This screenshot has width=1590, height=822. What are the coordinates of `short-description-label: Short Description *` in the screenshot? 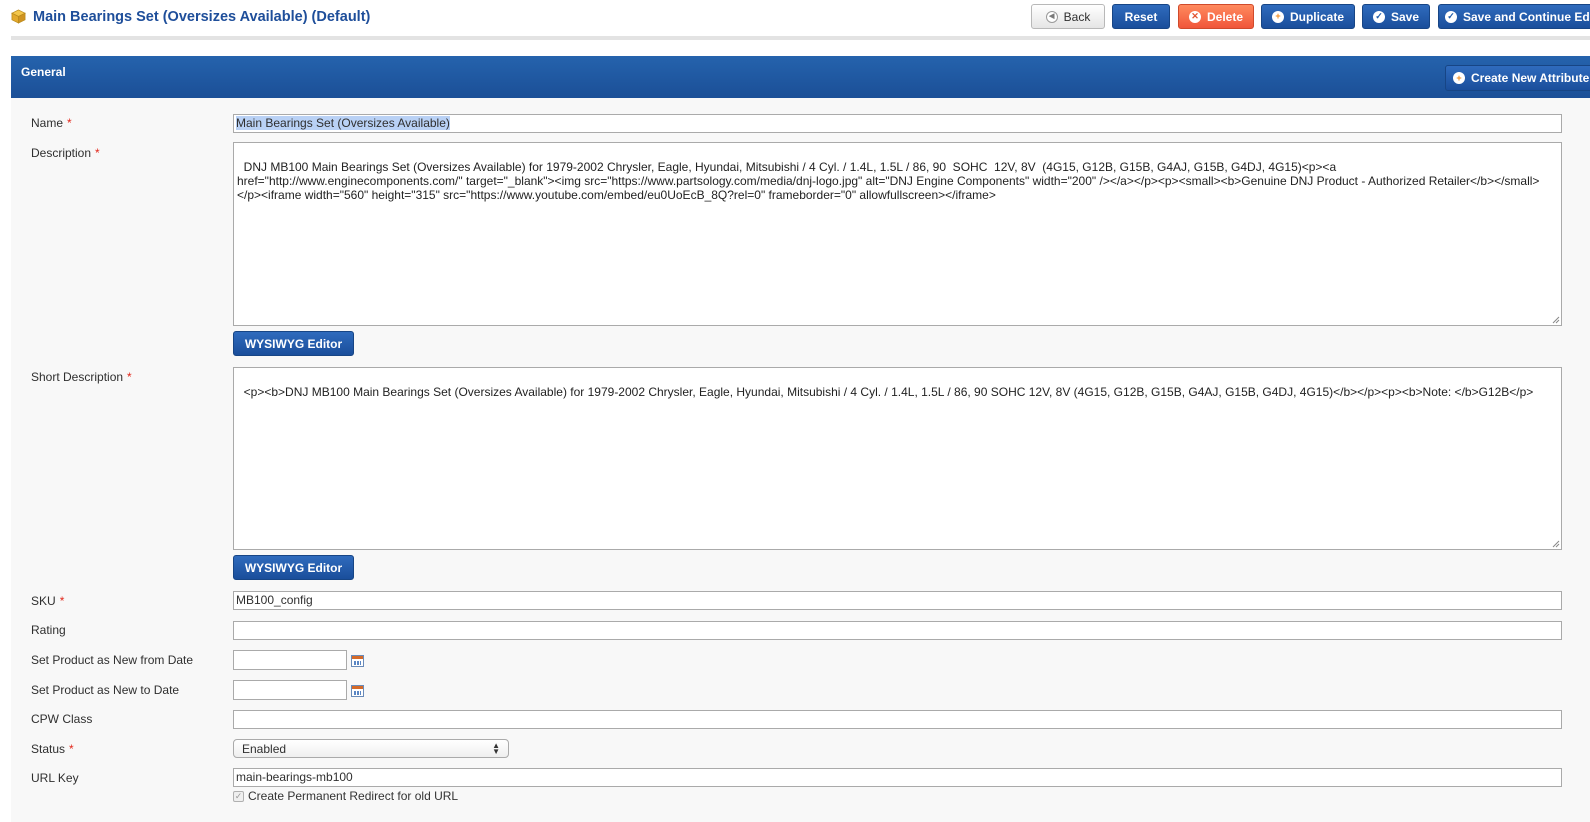 It's located at (81, 377).